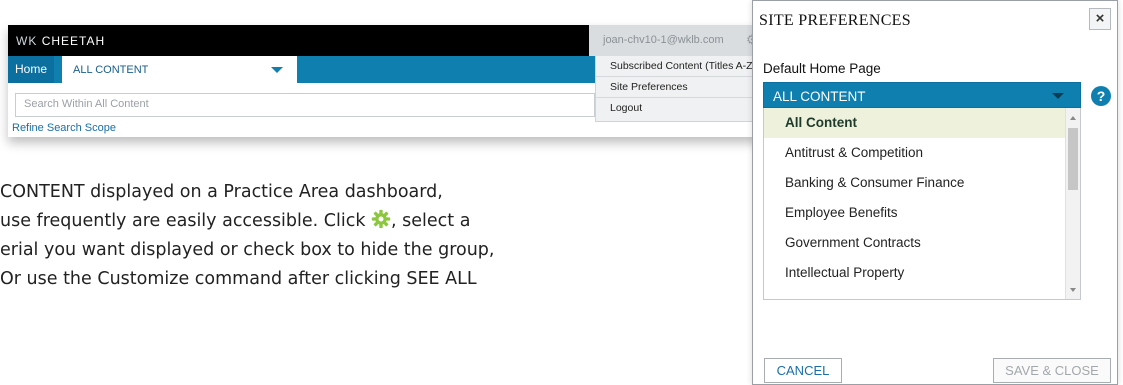 This screenshot has width=1123, height=385. What do you see at coordinates (111, 70) in the screenshot?
I see `content-selector-label: ALL CONTENT` at bounding box center [111, 70].